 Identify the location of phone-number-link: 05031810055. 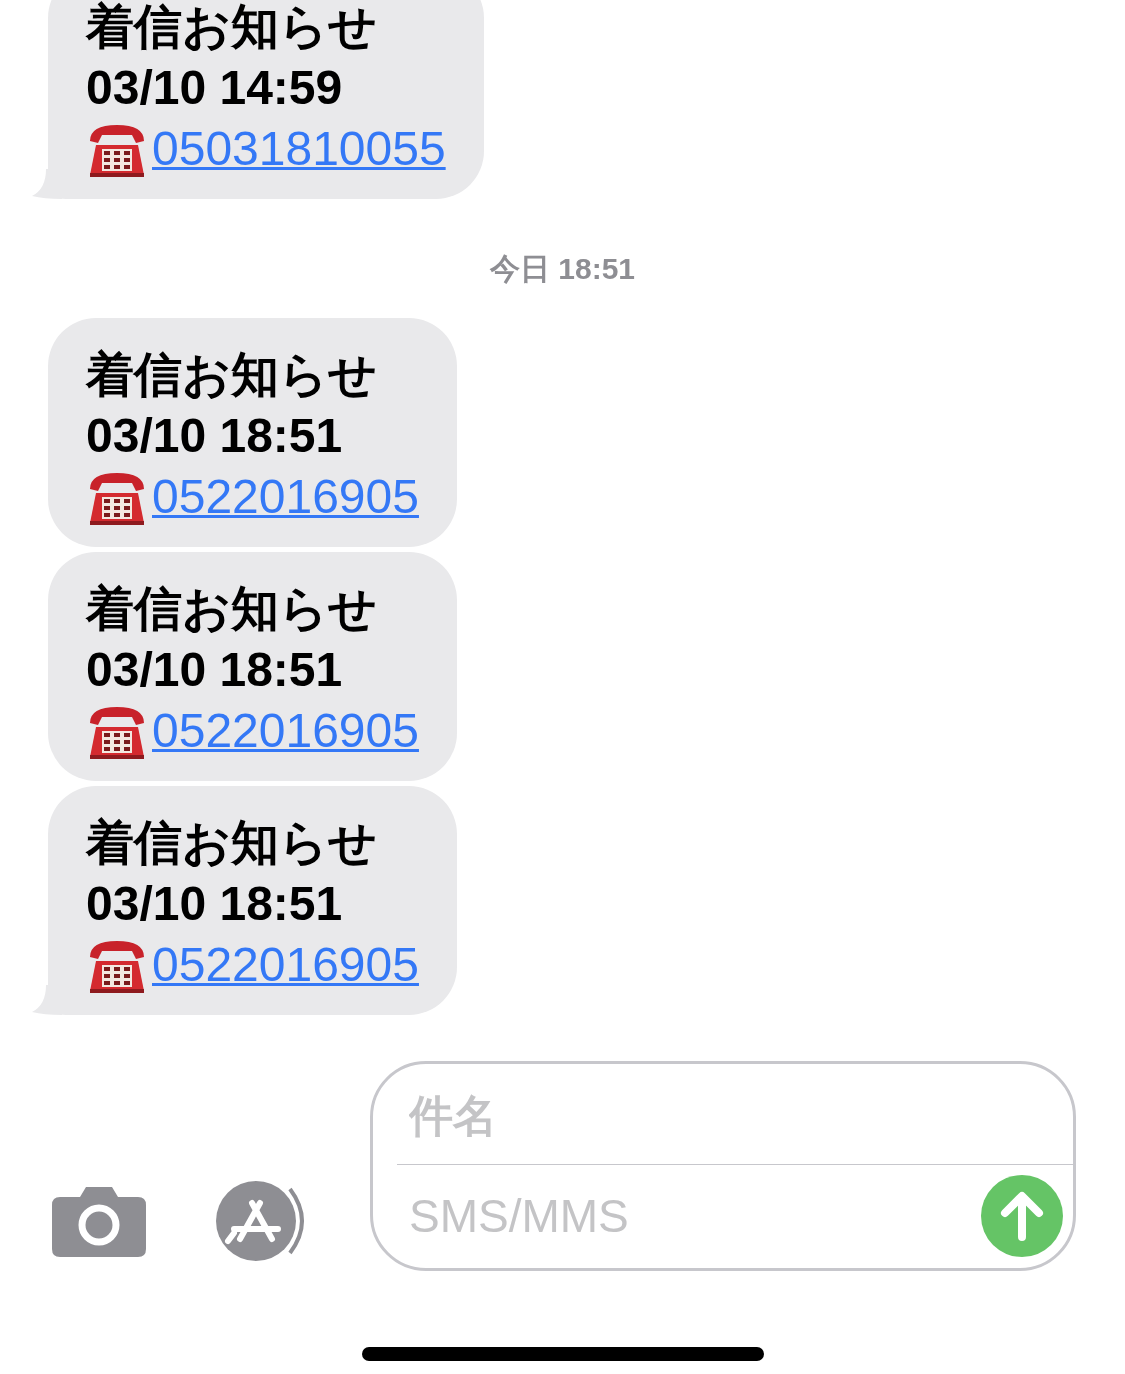
(299, 148).